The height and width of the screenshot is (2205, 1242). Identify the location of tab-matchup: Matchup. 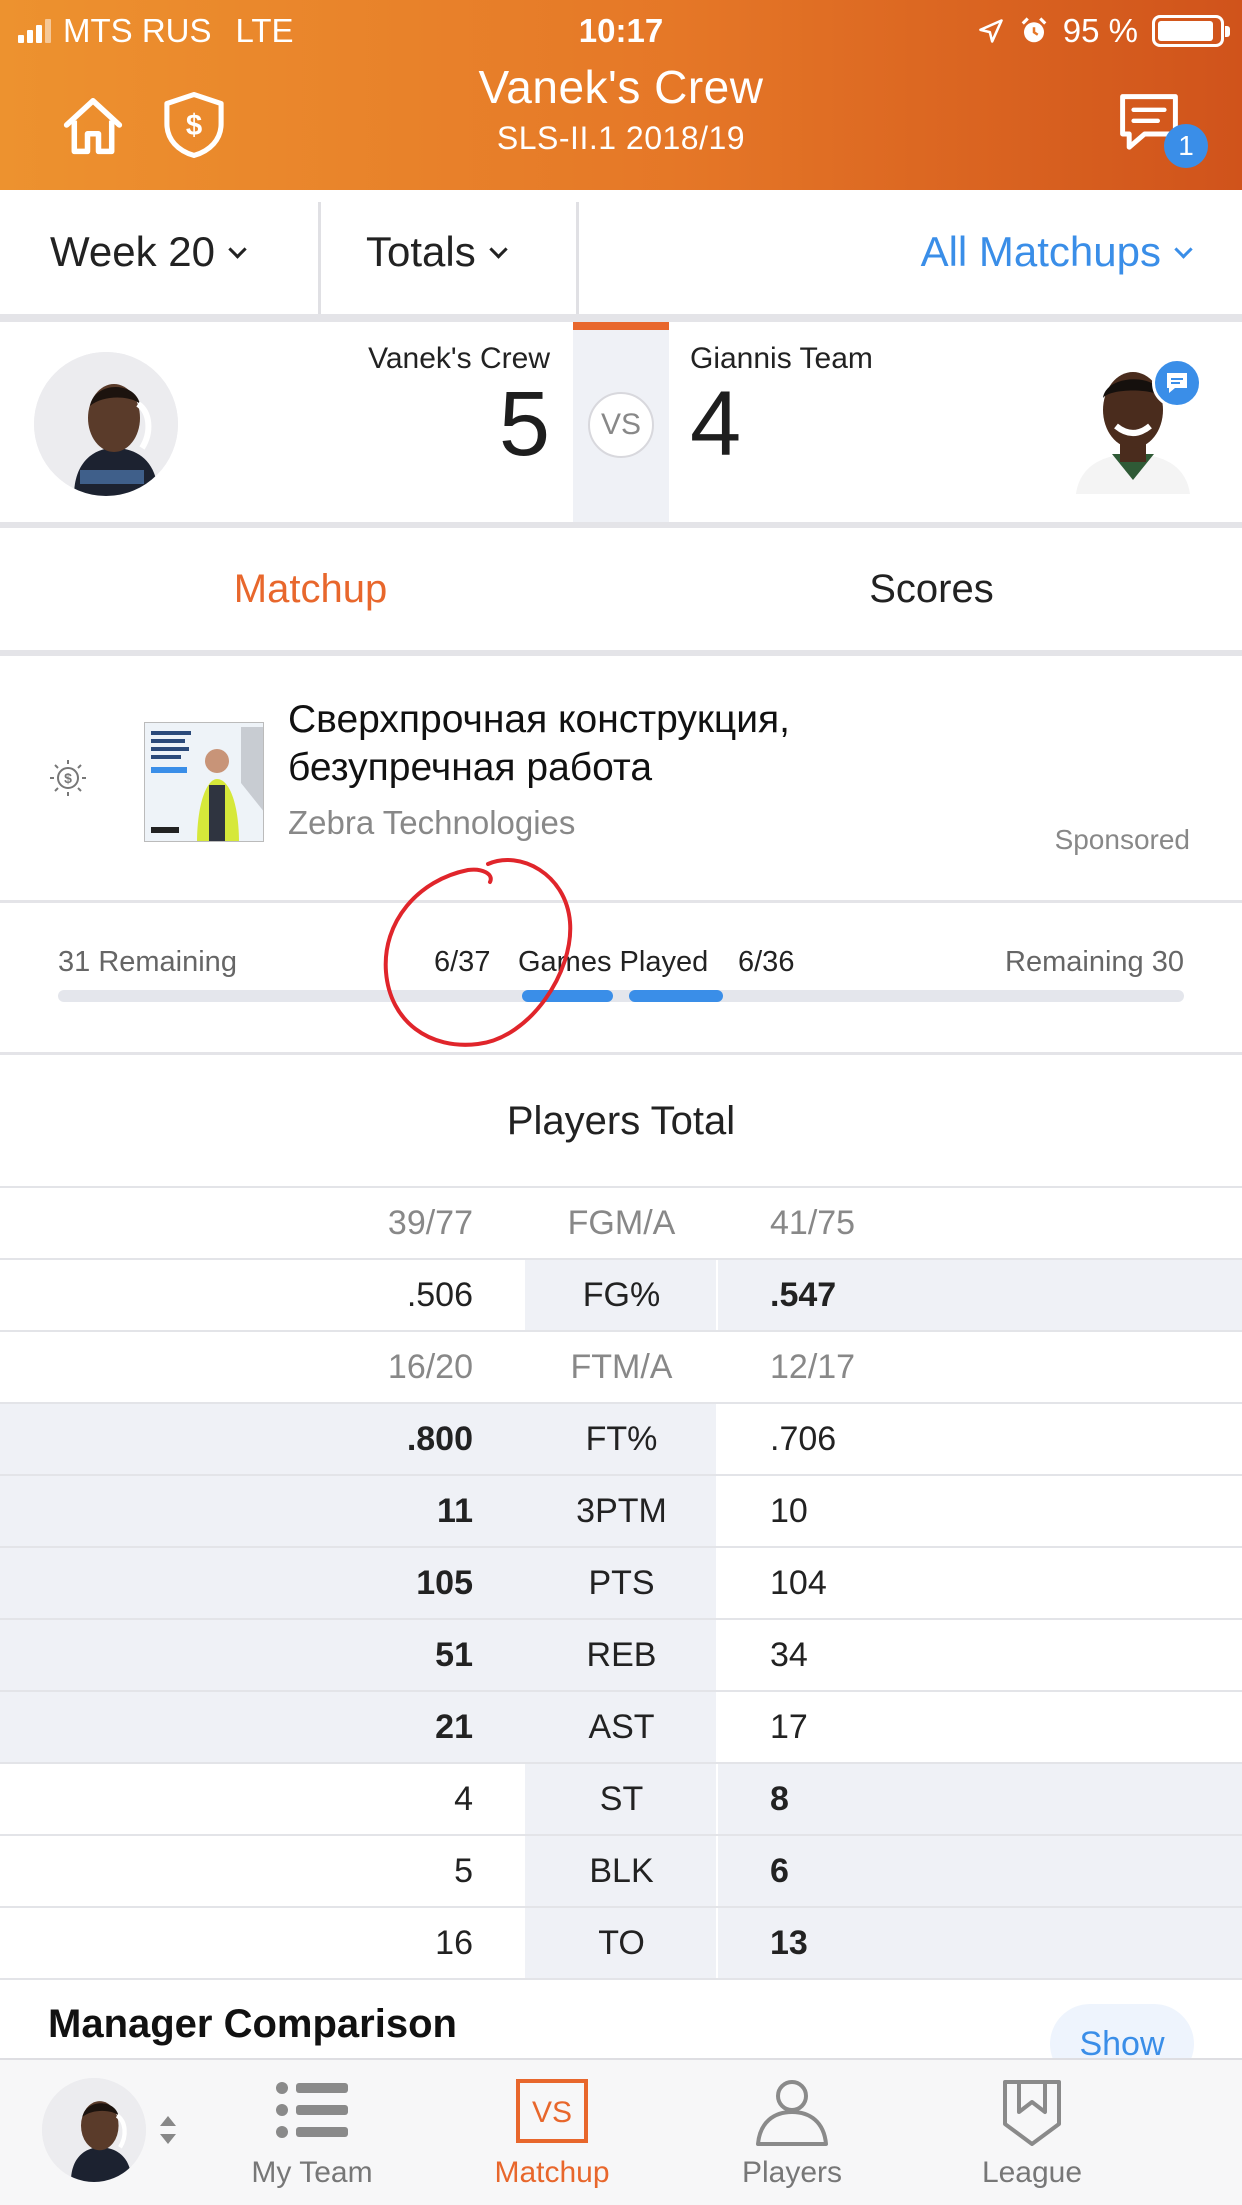
(310, 589).